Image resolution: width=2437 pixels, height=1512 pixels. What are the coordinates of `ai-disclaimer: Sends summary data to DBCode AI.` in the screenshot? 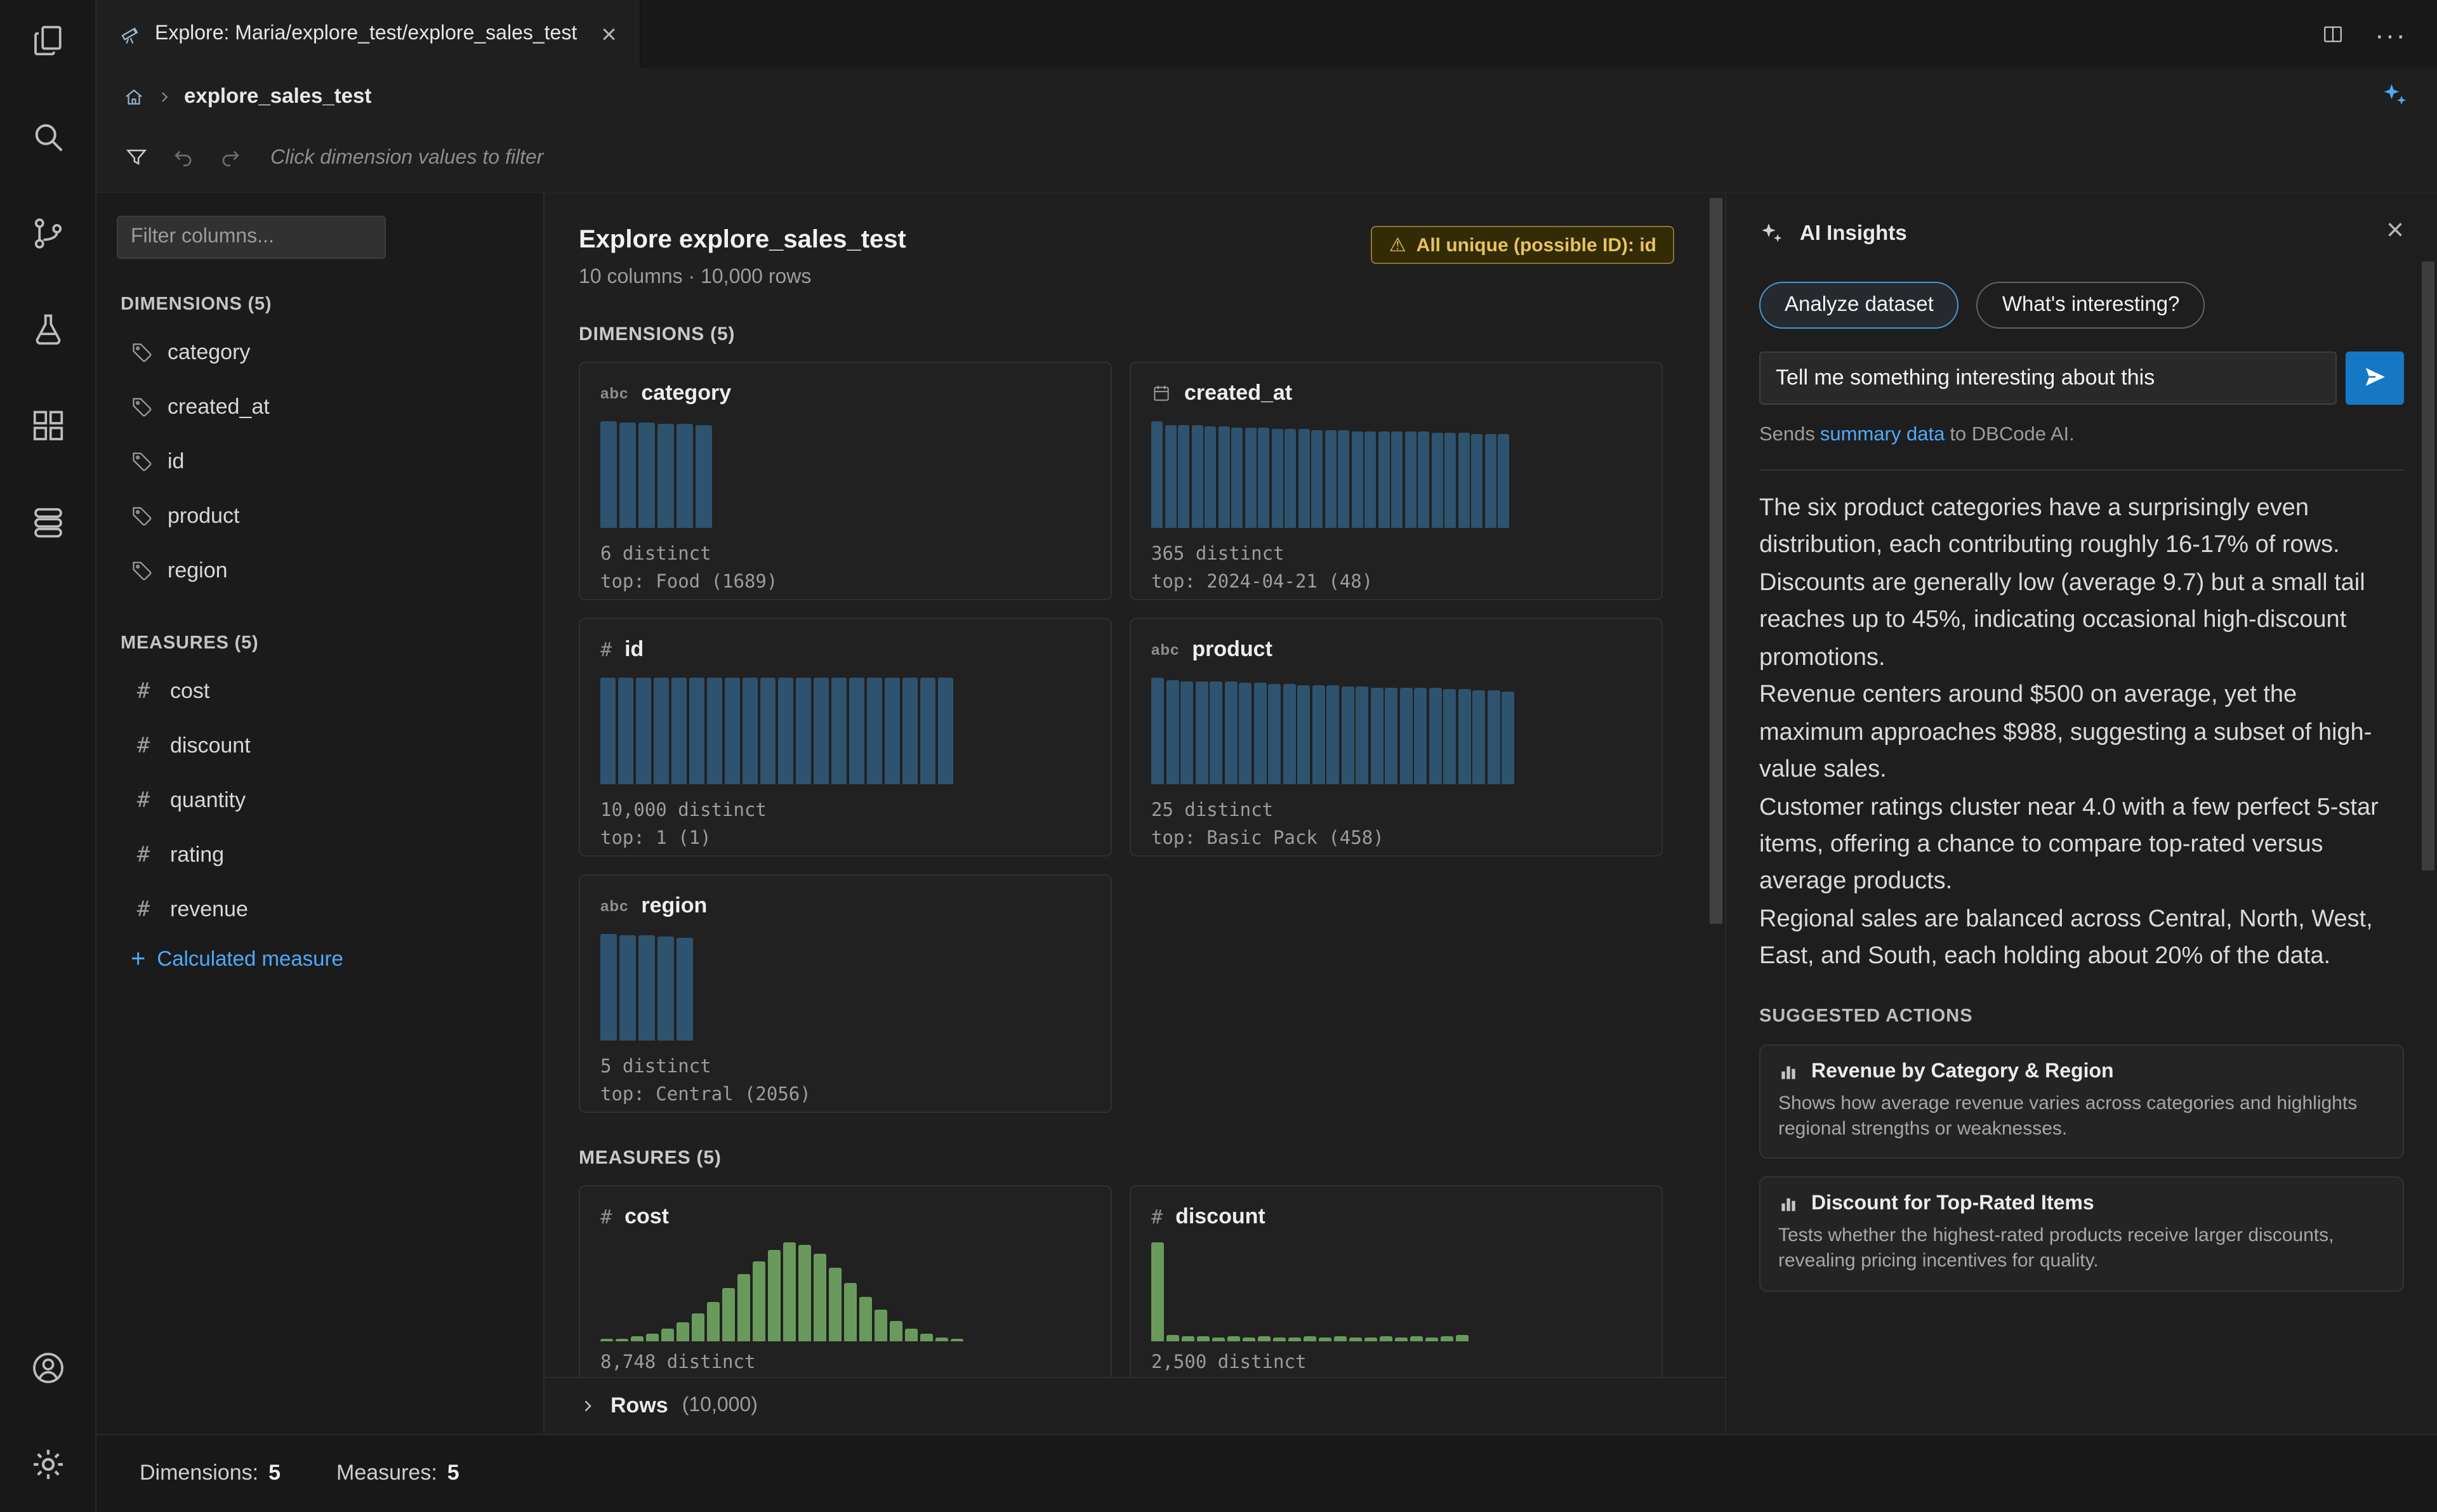 It's located at (1917, 435).